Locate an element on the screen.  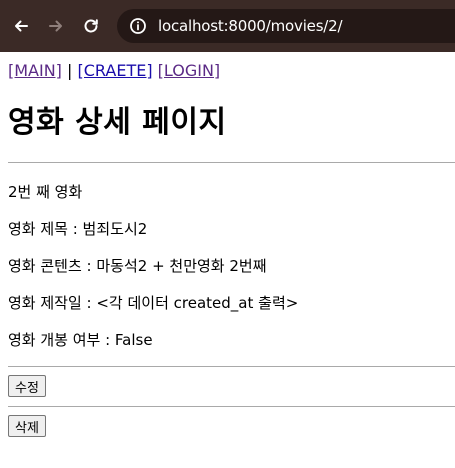
browser-toolbar: localhost:8000/movies/2/ is located at coordinates (227, 26).